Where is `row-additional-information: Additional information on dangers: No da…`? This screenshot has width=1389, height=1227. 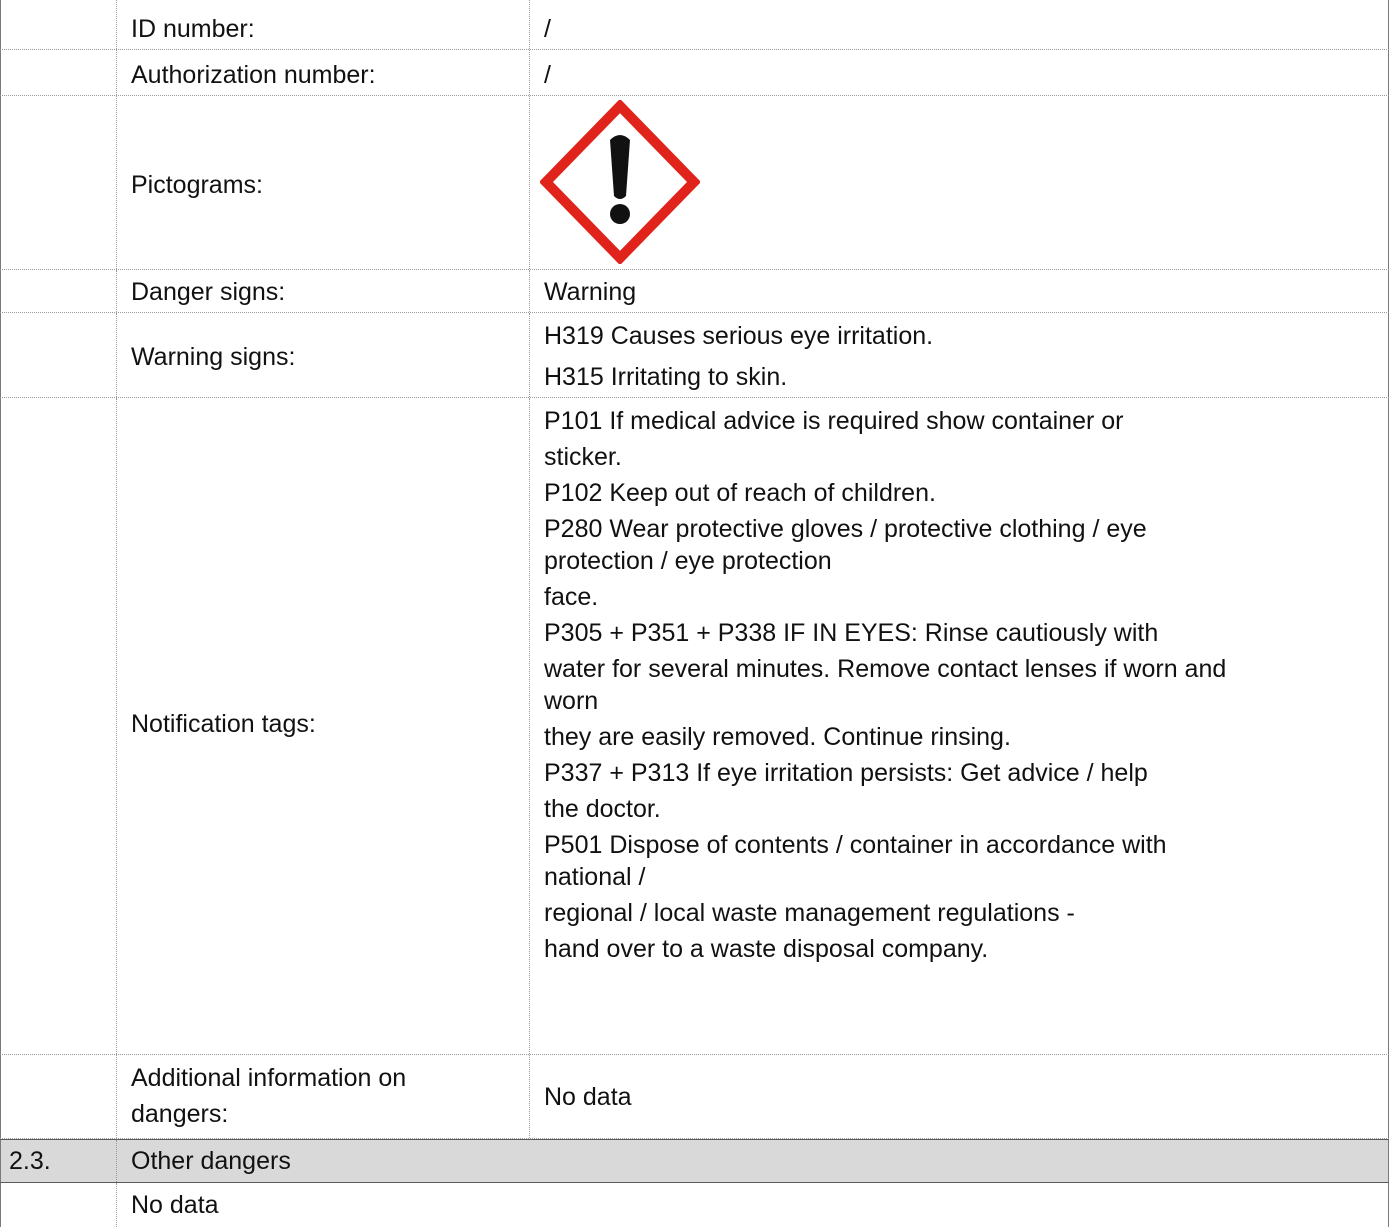 row-additional-information: Additional information on dangers: No da… is located at coordinates (694, 1097).